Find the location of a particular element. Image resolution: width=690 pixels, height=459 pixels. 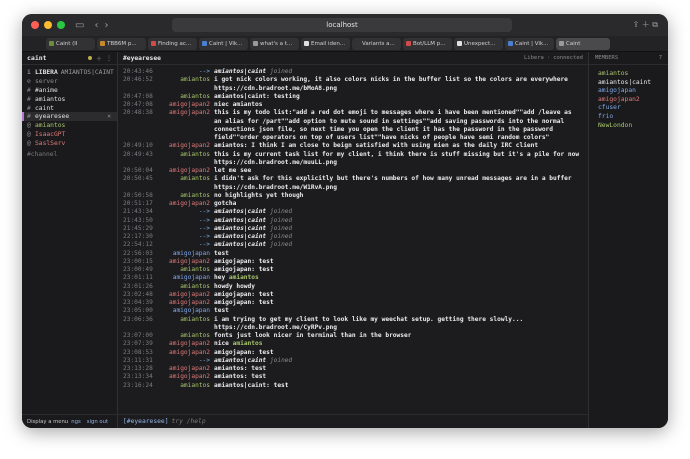

add-icon: ＋ is located at coordinates (99, 58).